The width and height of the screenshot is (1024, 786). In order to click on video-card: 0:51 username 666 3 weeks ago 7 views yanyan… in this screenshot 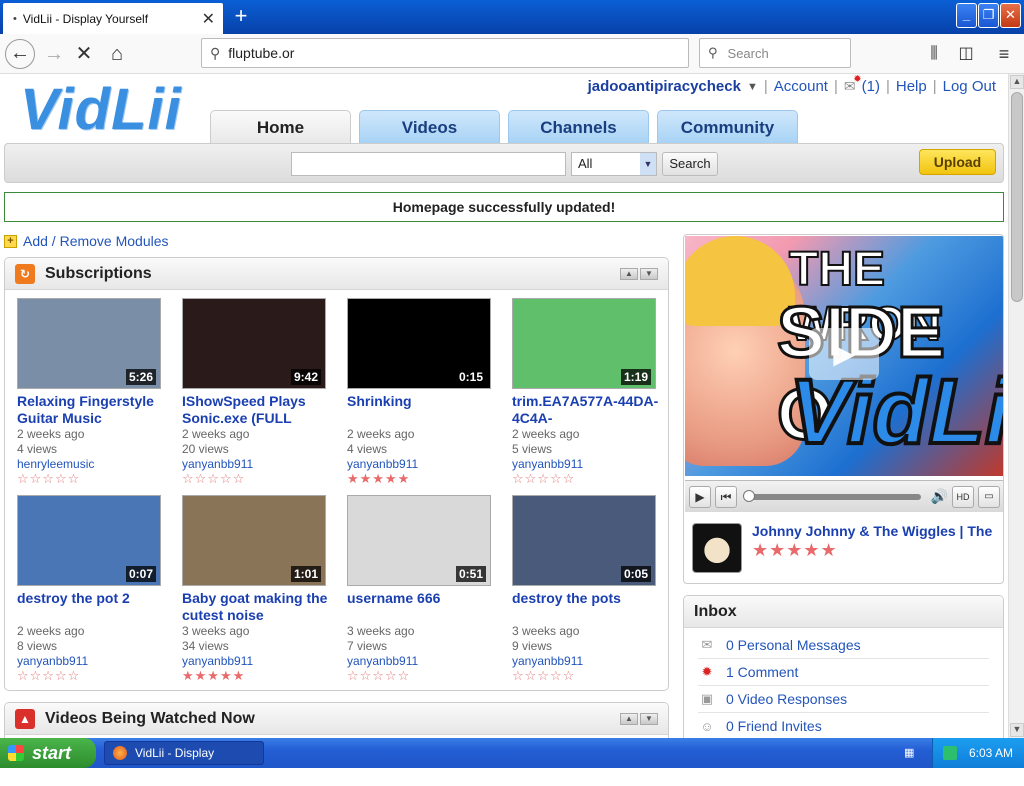, I will do `click(422, 589)`.